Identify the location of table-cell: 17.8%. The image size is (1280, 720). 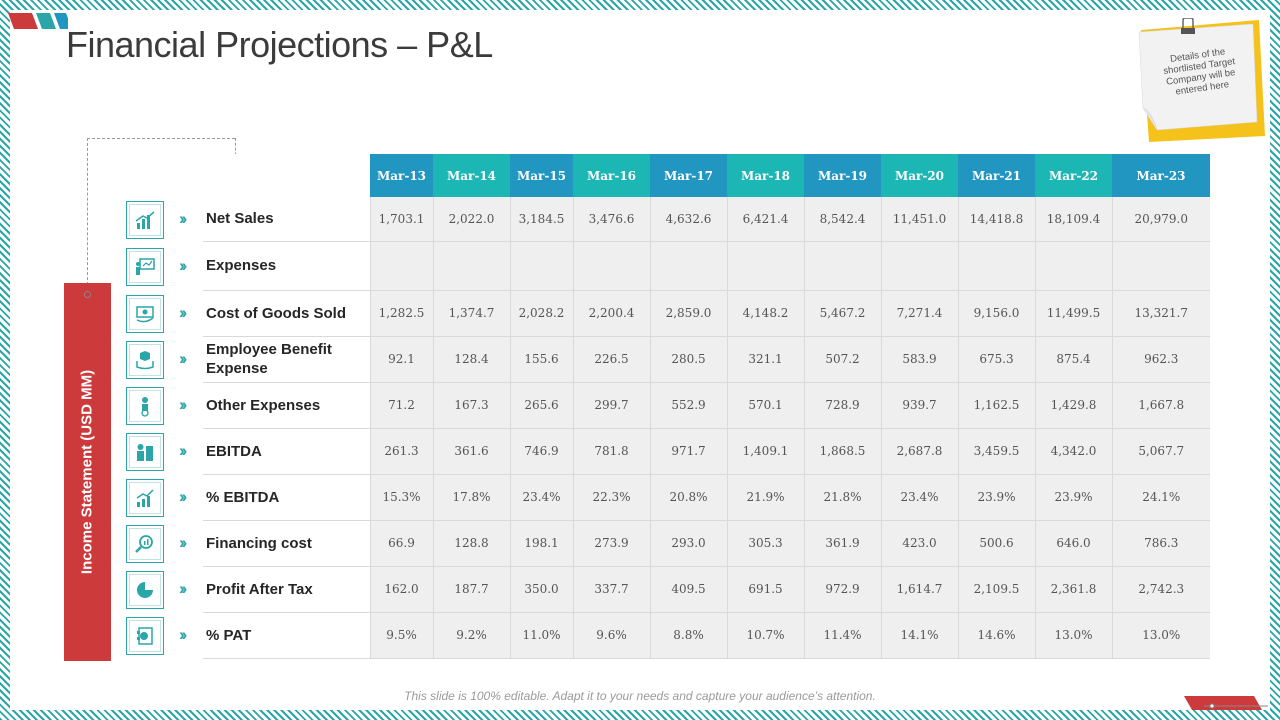
(471, 497).